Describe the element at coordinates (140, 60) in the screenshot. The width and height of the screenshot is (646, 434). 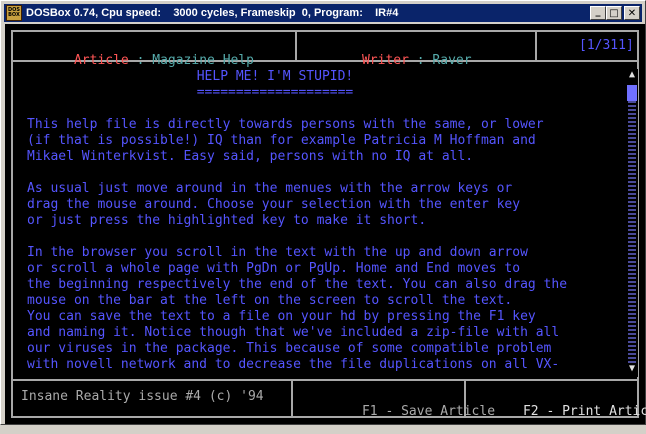
I see `article-sep: :` at that location.